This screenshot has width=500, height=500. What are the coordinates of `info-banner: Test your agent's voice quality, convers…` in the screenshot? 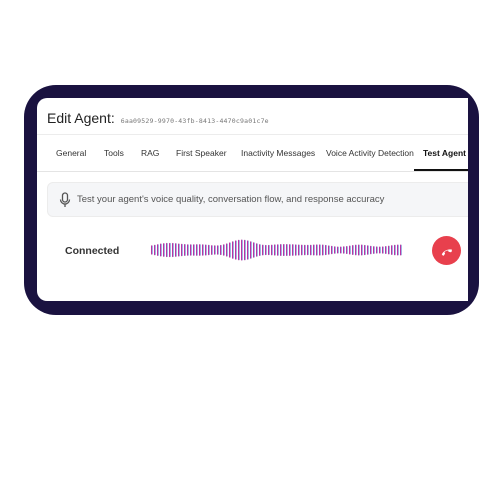 It's located at (257, 199).